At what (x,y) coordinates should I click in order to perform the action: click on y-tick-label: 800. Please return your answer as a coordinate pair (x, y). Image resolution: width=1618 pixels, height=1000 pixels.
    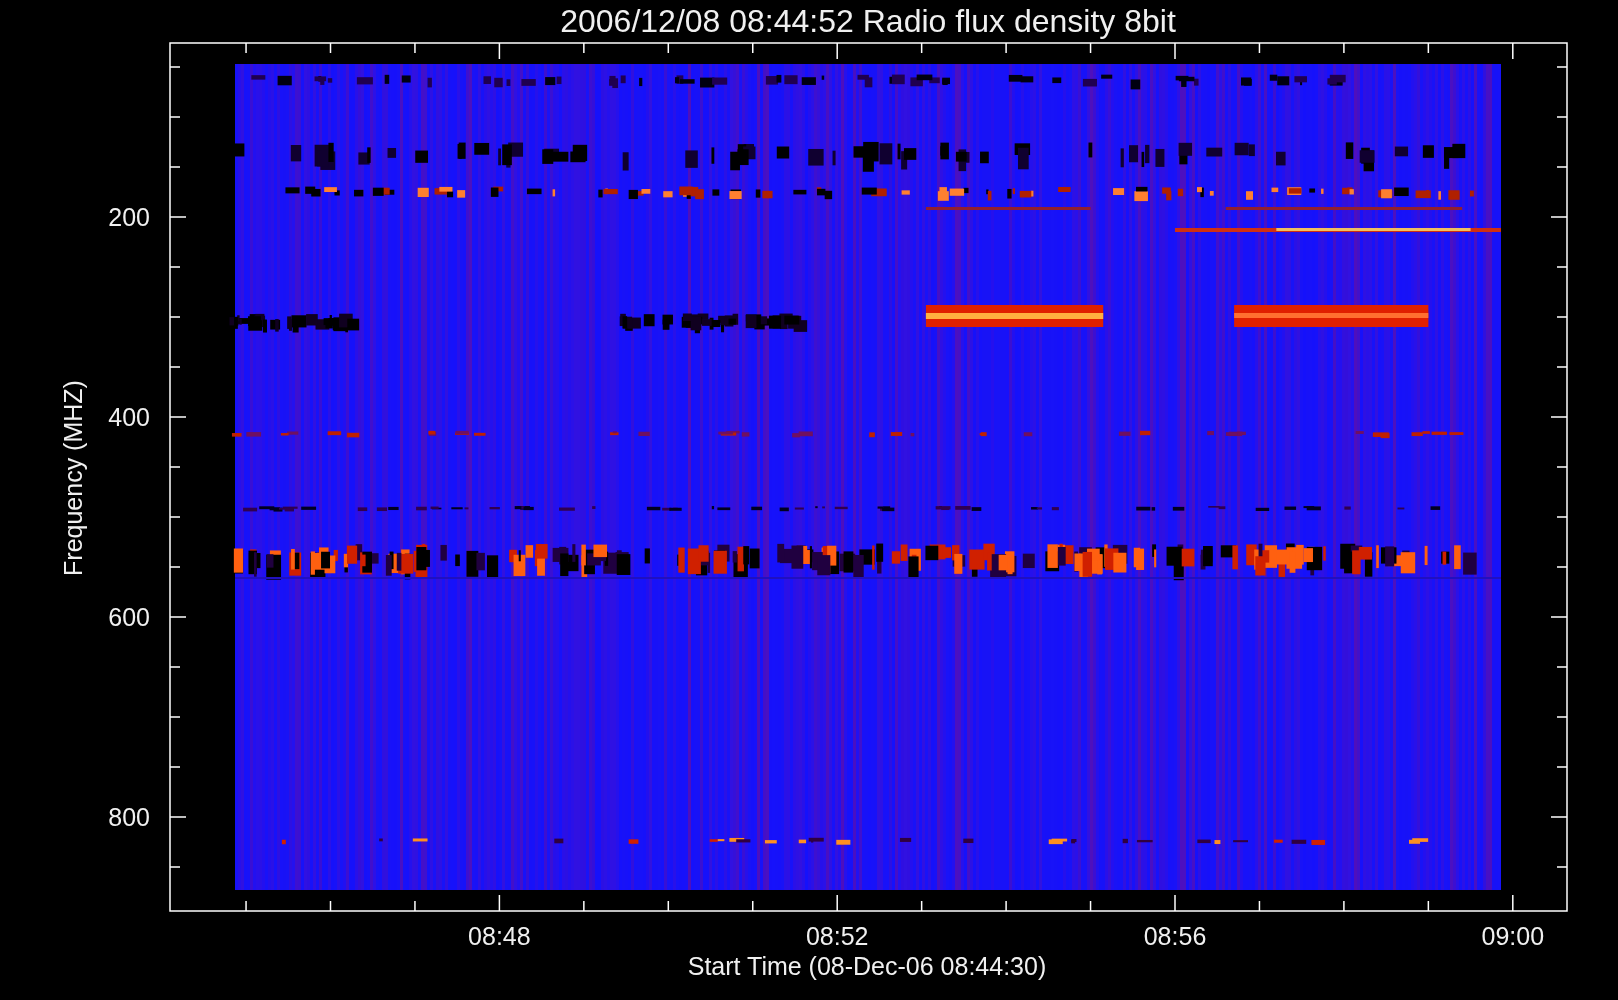
    Looking at the image, I should click on (129, 817).